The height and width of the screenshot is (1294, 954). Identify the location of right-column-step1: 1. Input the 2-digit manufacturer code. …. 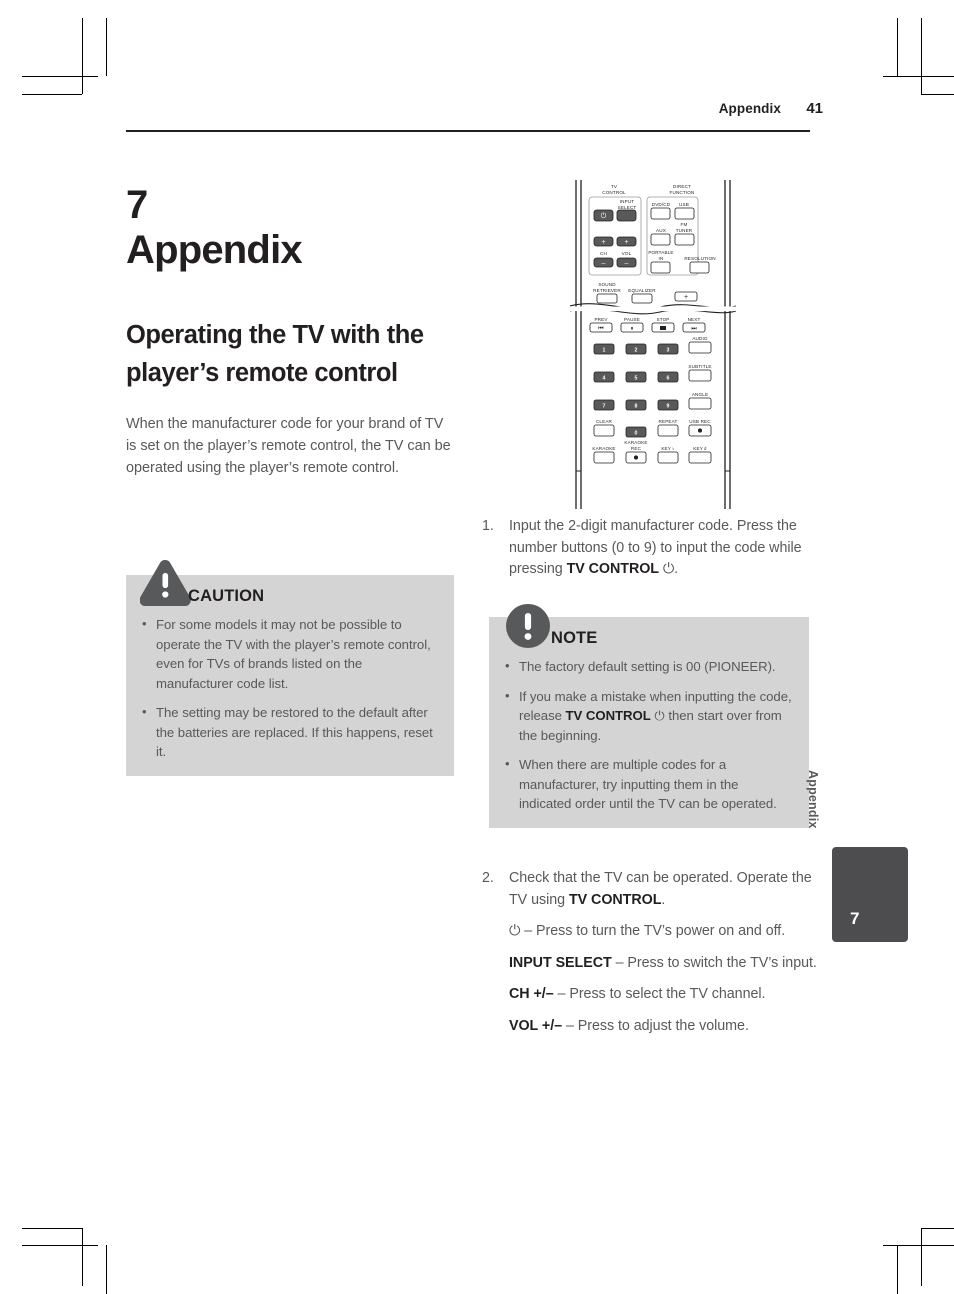
(648, 548).